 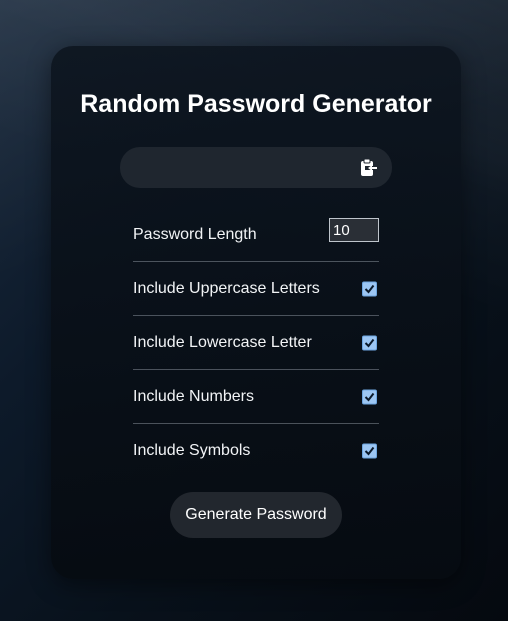 I want to click on setting-row-uppercase: Include Uppercase Letters, so click(x=256, y=289).